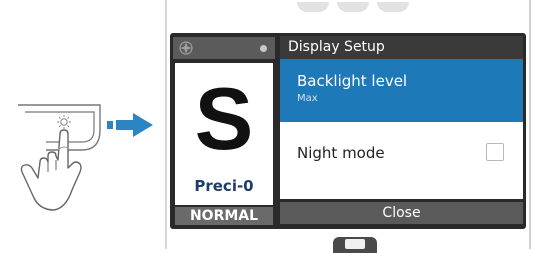  What do you see at coordinates (224, 186) in the screenshot?
I see `mode-name: Preci-0` at bounding box center [224, 186].